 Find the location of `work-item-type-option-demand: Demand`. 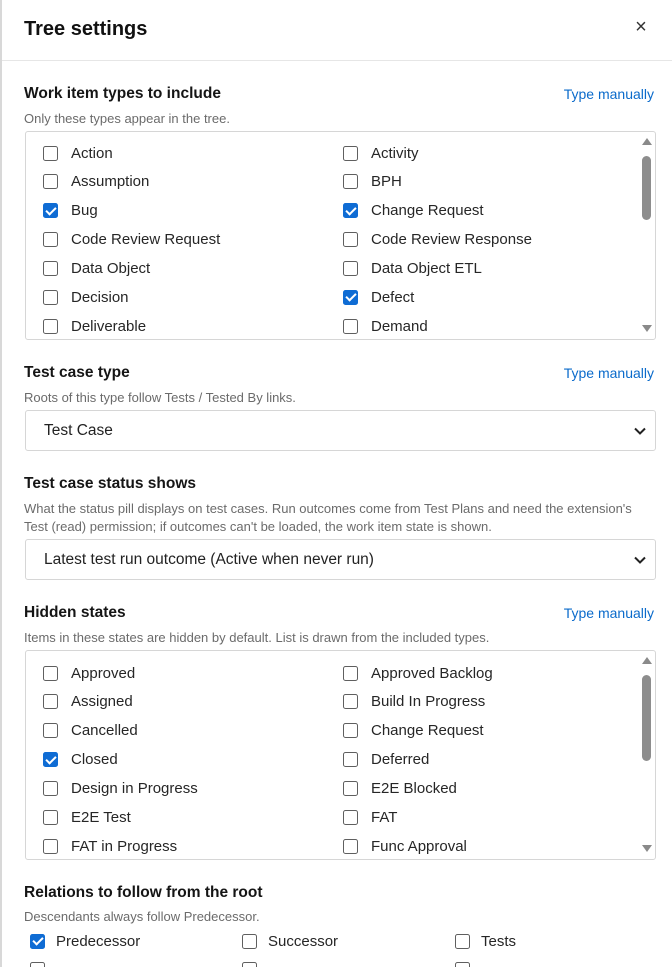

work-item-type-option-demand: Demand is located at coordinates (385, 326).